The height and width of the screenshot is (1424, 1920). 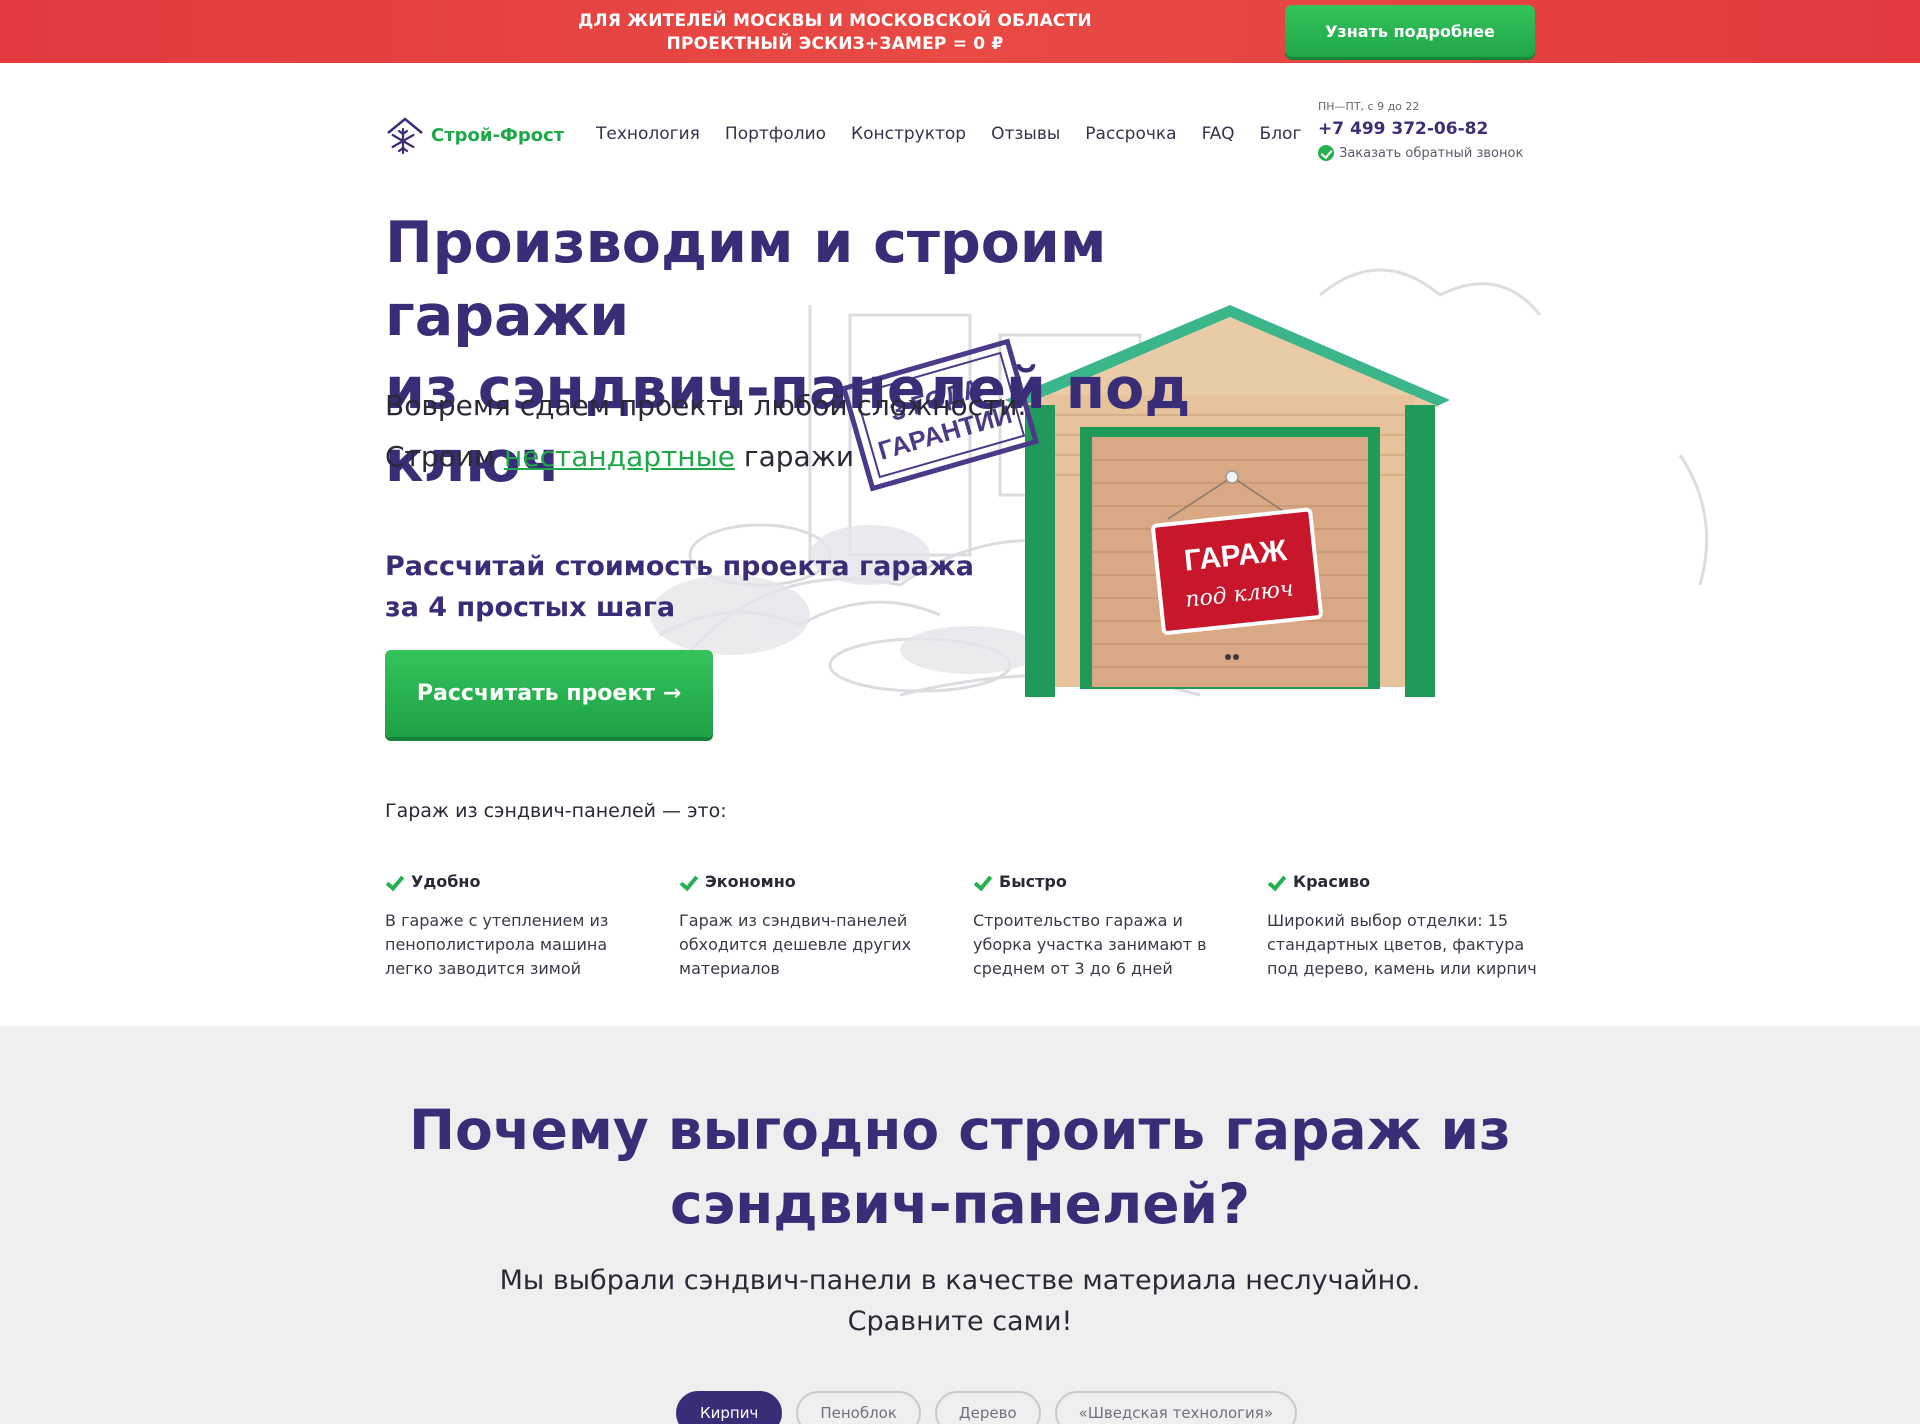 I want to click on why-title-line-1: Почему выгодно строить гараж из, so click(x=960, y=1130).